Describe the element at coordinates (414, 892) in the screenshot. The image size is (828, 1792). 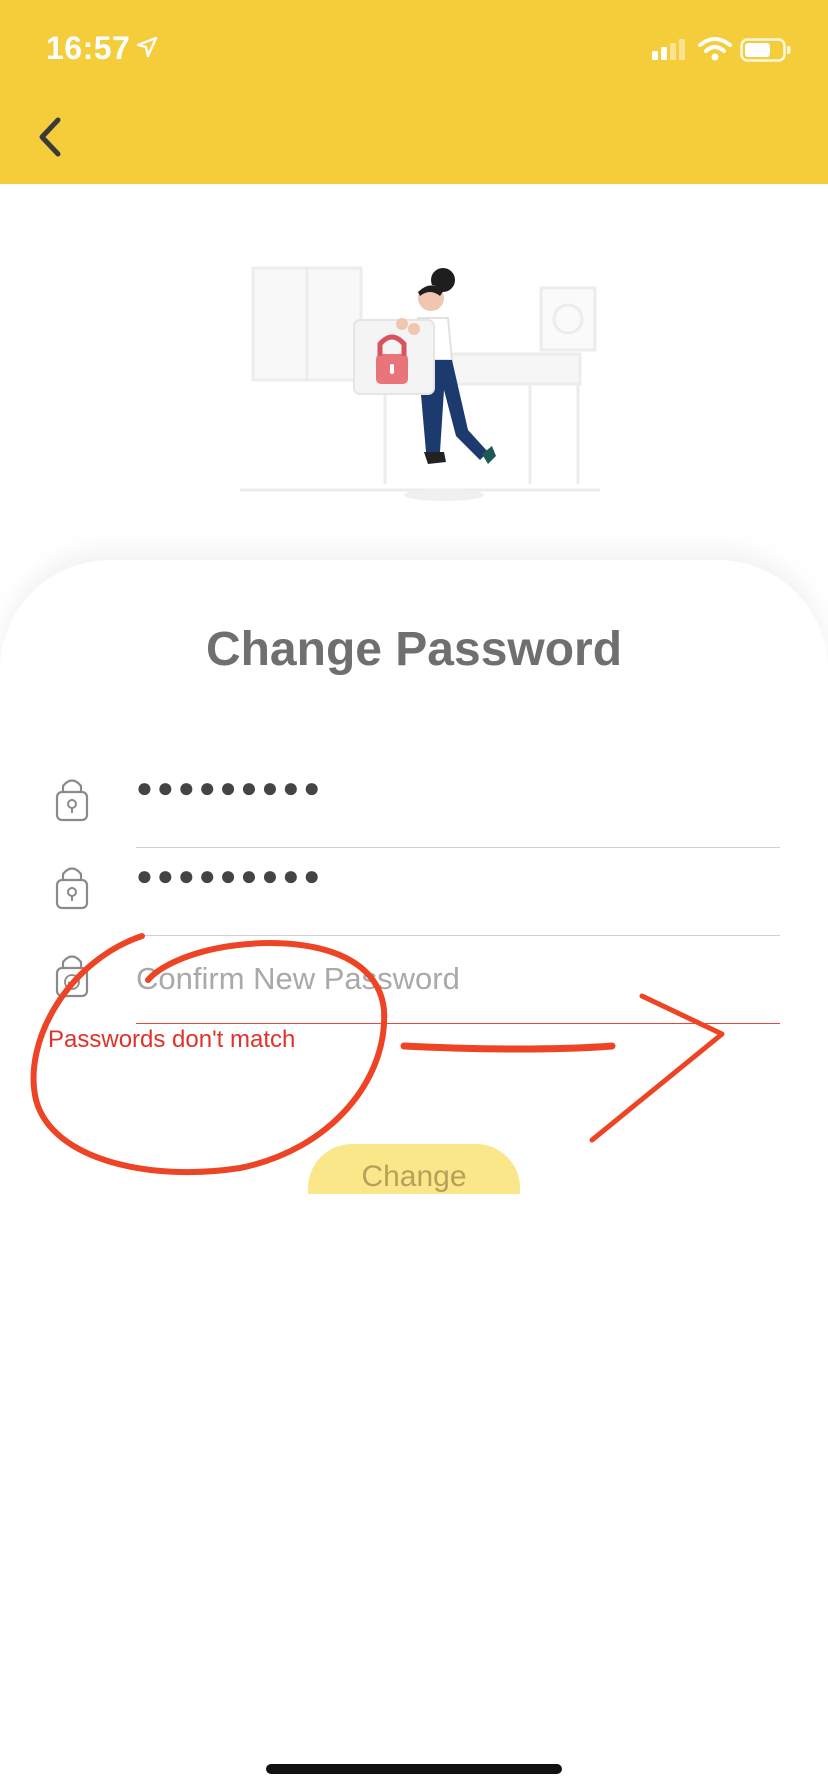
I see `new-password-field: ●●●●●●●●●` at that location.